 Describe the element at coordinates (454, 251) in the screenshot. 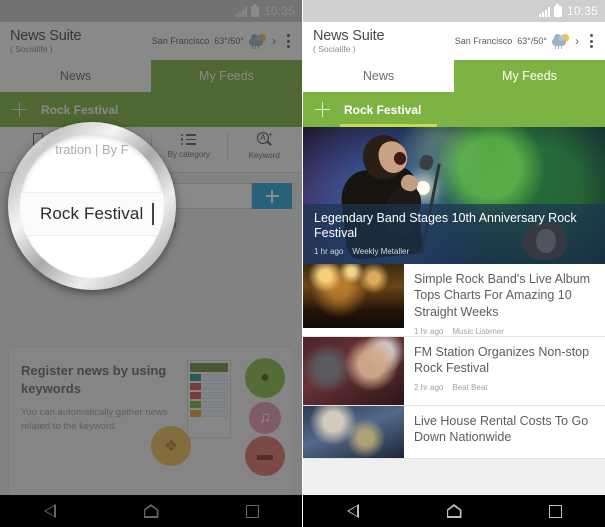

I see `hero-meta: 1 hr ago Weekly Metaller` at that location.